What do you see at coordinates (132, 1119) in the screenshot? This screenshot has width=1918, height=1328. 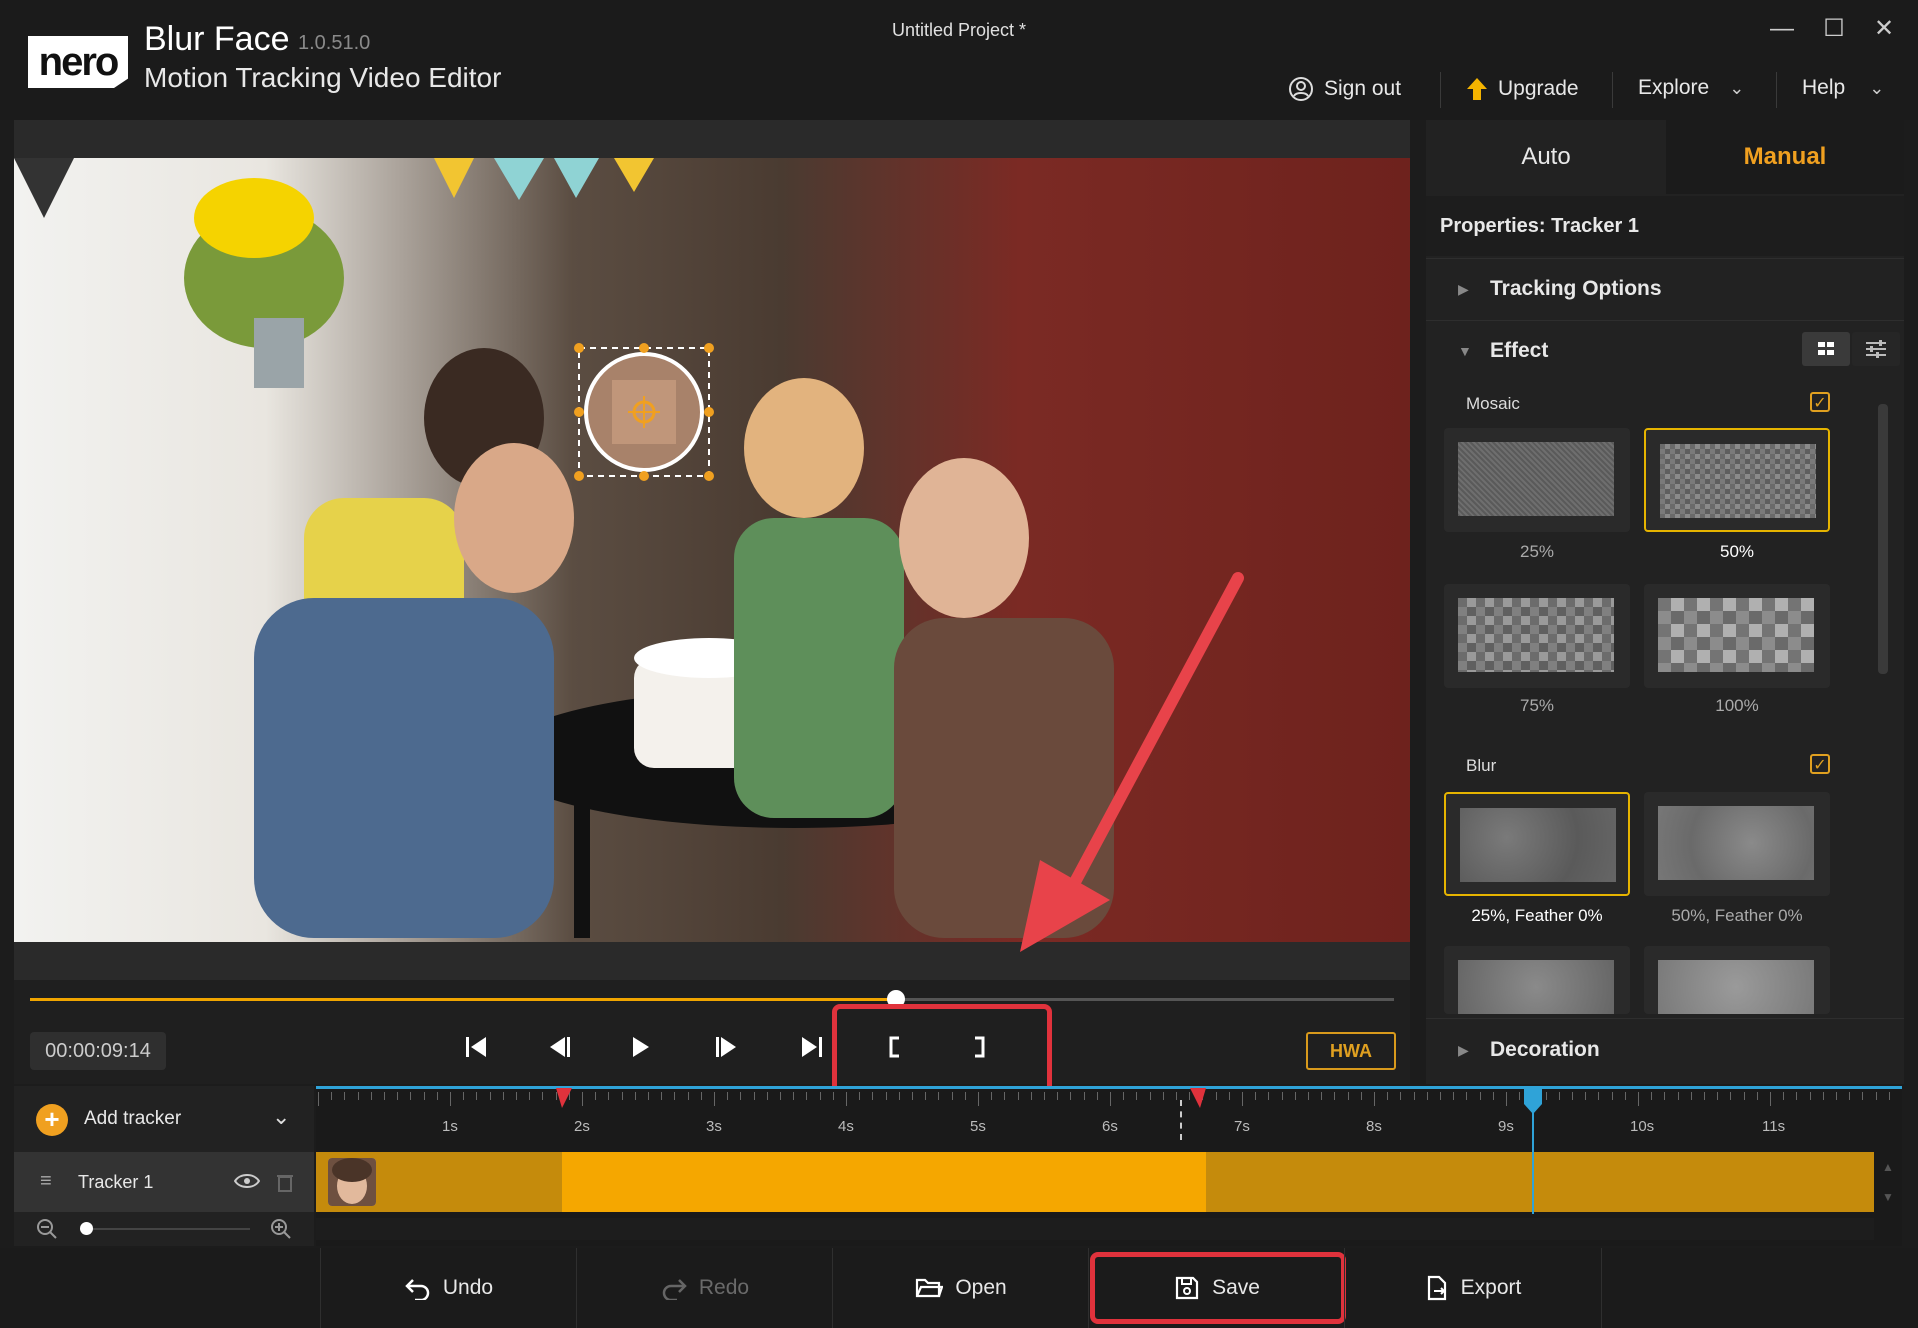 I see `add-tracker-label: Add tracker` at bounding box center [132, 1119].